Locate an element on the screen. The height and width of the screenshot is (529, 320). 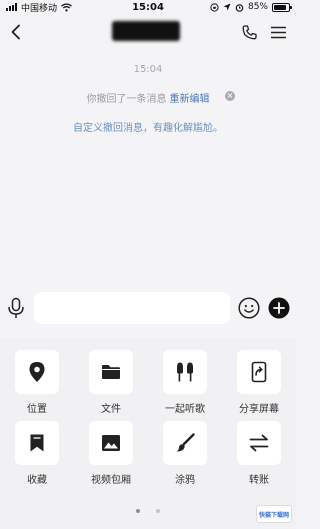
watermark-text: 快猫下载网 is located at coordinates (273, 515).